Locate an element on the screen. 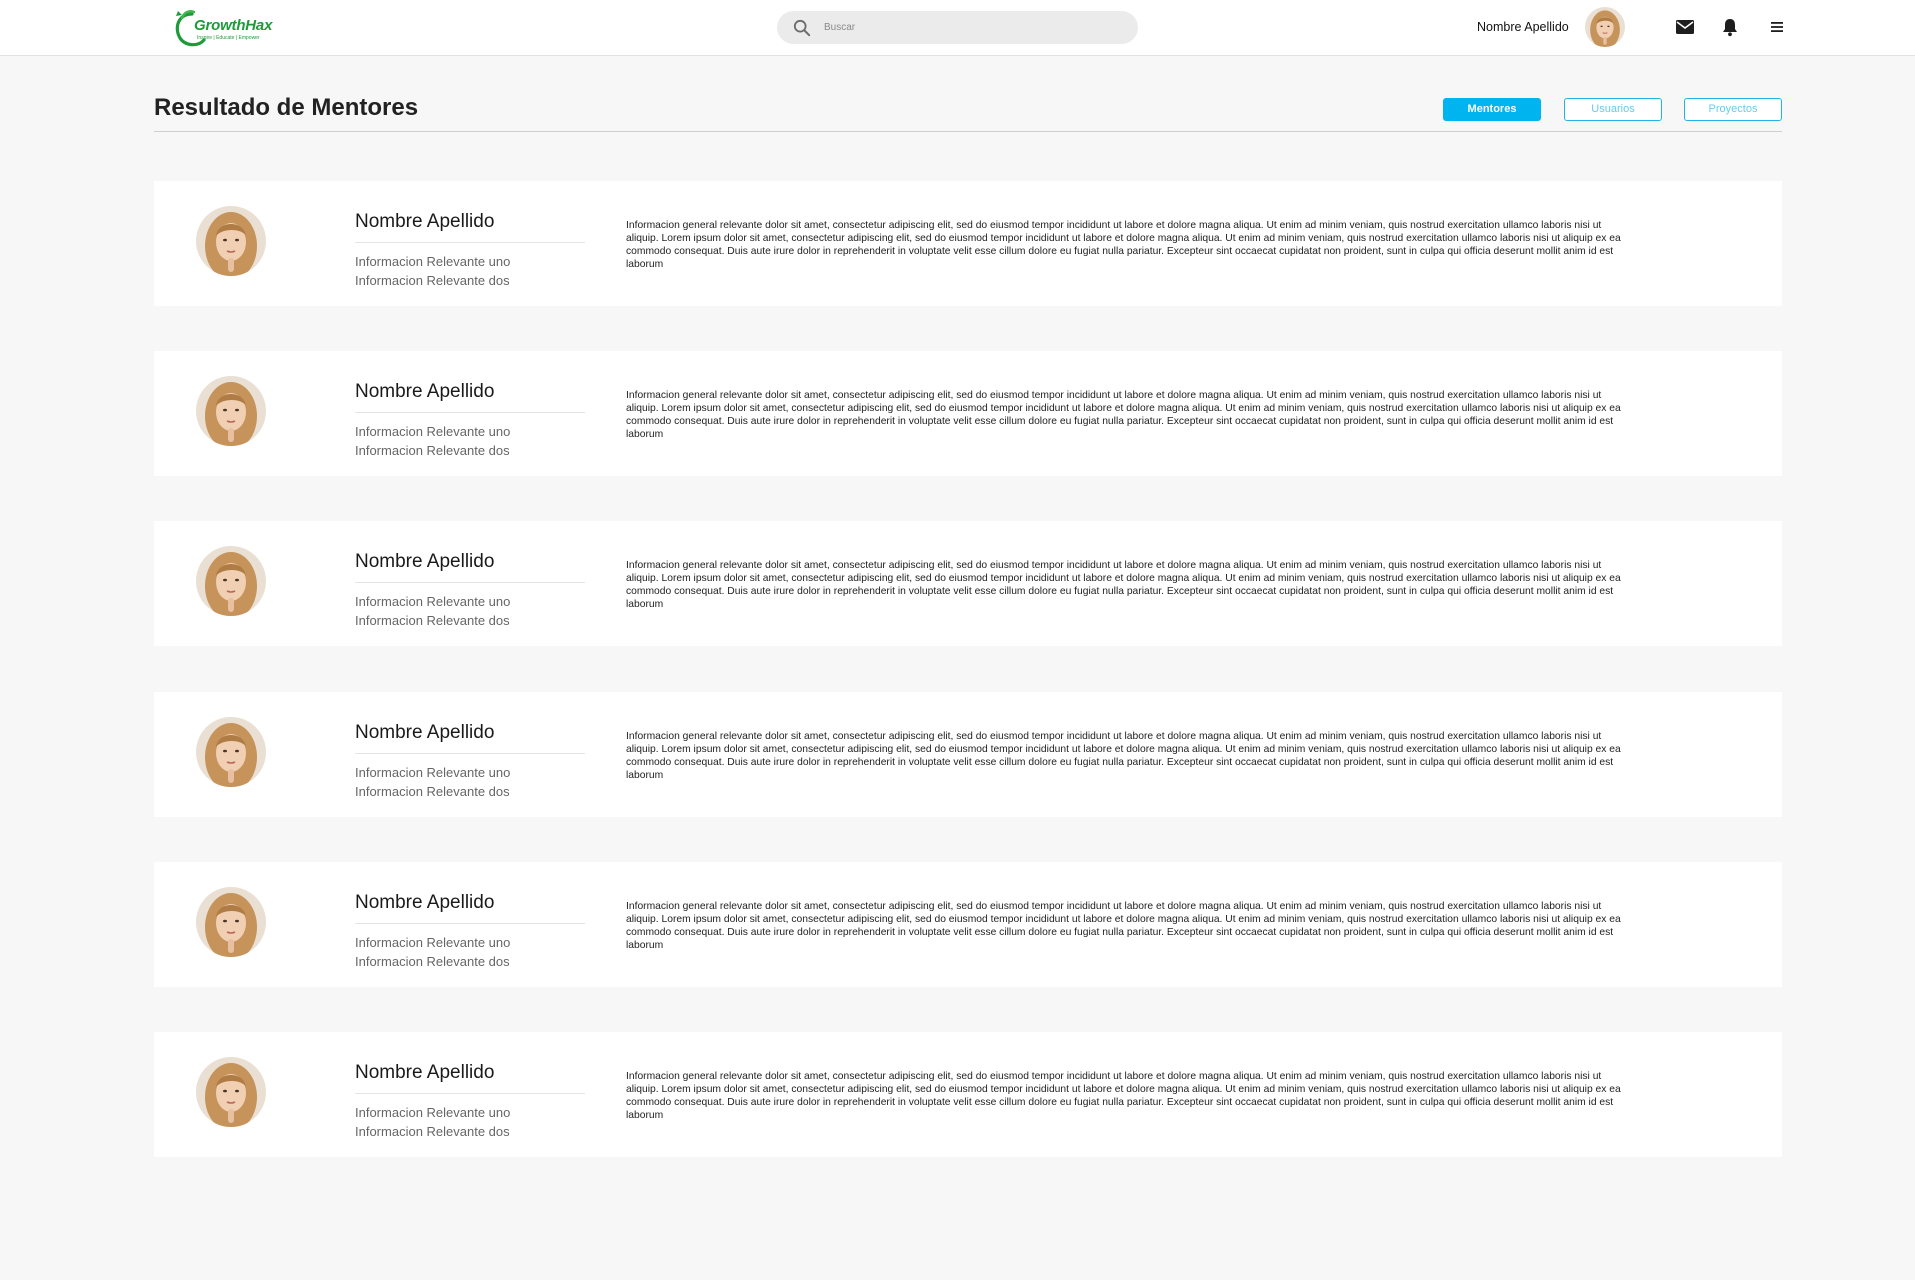  bell-icon is located at coordinates (1730, 27).